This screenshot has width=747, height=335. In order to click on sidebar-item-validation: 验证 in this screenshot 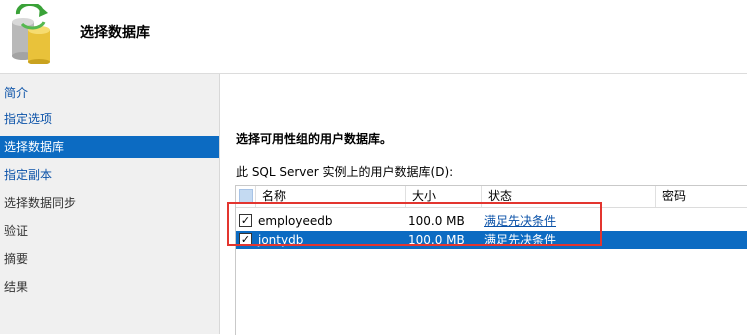, I will do `click(16, 231)`.